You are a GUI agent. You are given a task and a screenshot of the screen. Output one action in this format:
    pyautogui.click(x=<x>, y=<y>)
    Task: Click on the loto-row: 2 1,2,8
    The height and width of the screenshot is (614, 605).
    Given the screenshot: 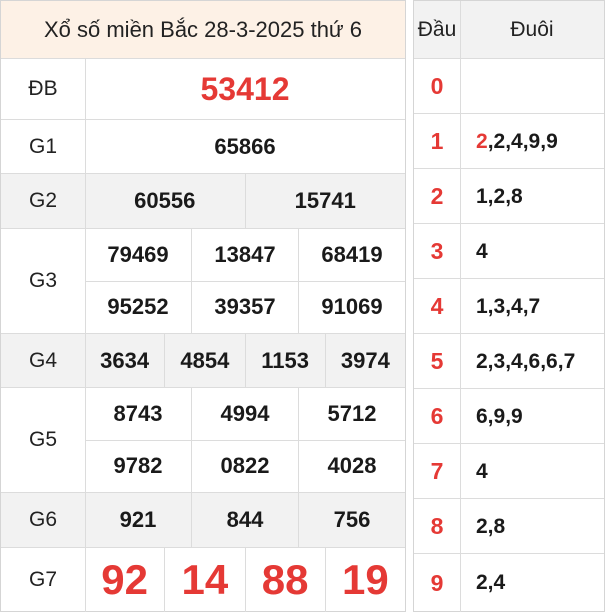 What is the action you would take?
    pyautogui.click(x=509, y=196)
    